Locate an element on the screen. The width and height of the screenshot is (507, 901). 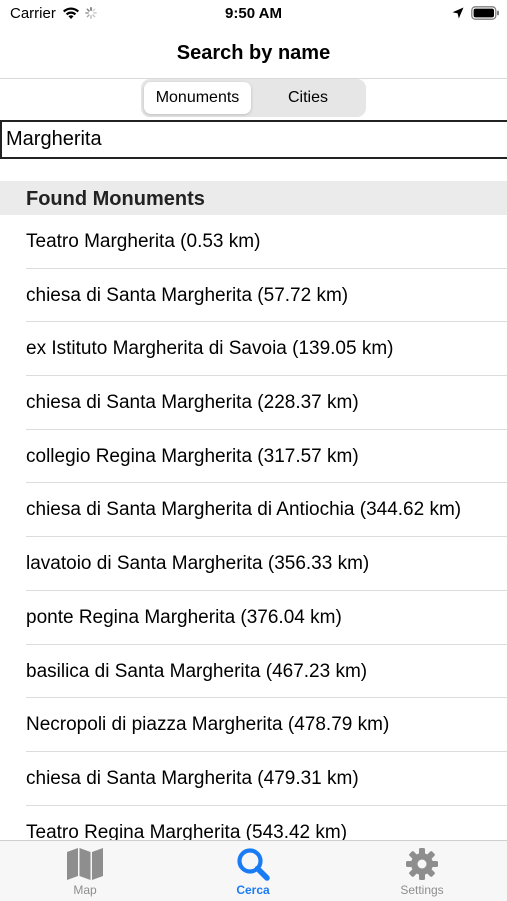
tab-map: Map is located at coordinates (85, 872).